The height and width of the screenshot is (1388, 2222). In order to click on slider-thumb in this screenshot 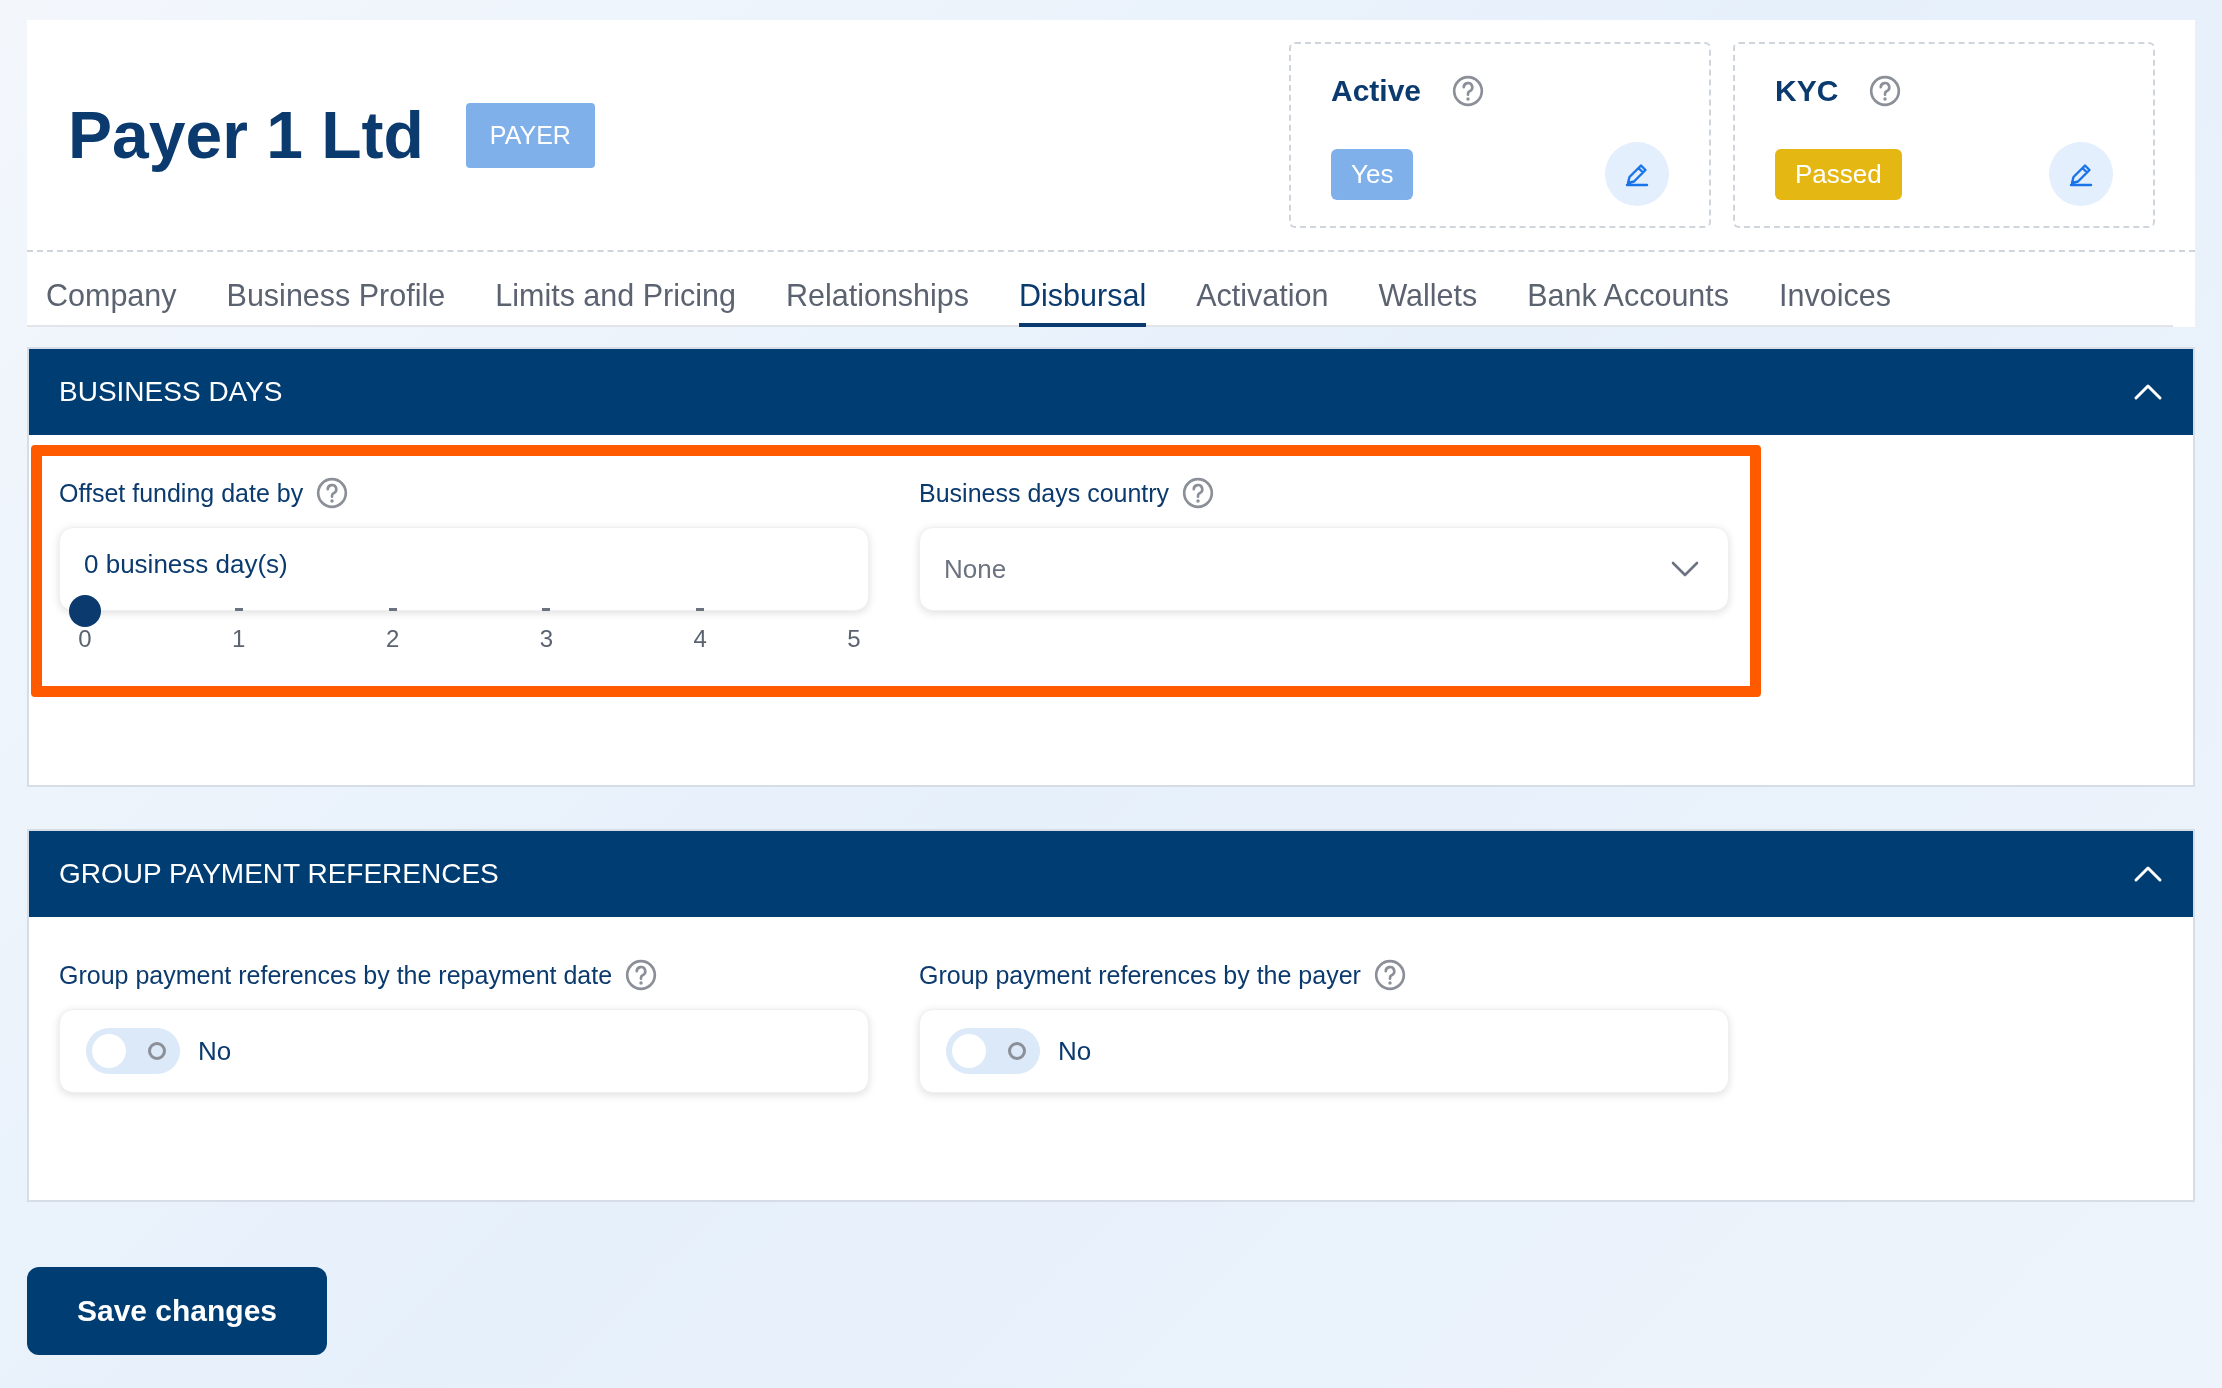, I will do `click(85, 611)`.